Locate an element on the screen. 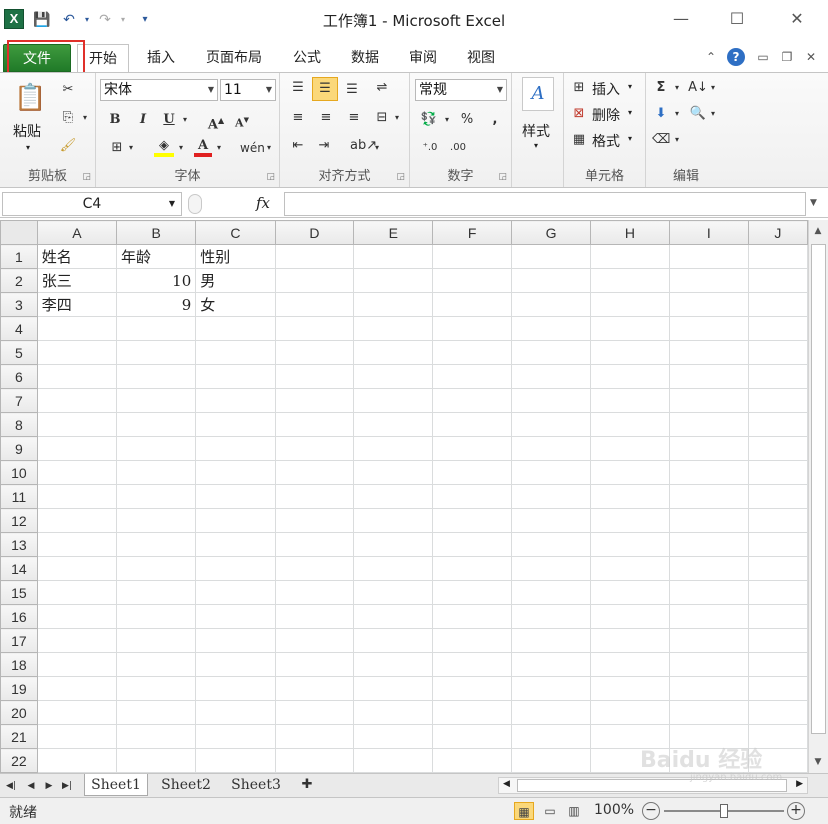 The width and height of the screenshot is (828, 824). cell: 9 is located at coordinates (156, 304).